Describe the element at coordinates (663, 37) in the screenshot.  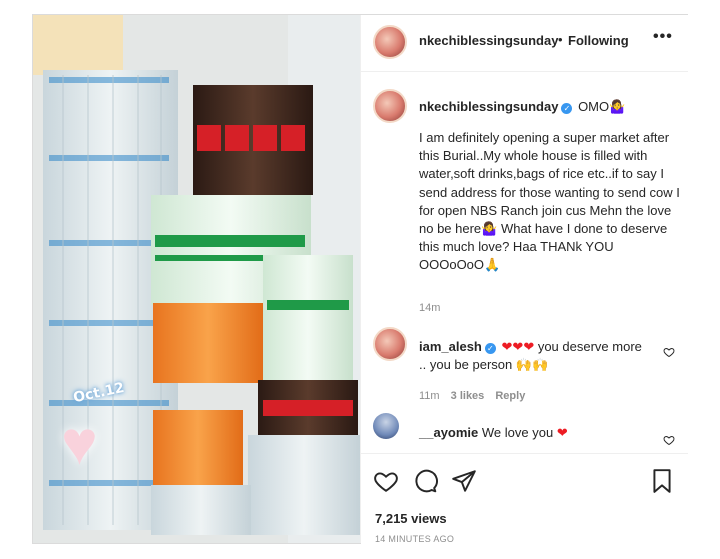
I see `more-icon: •••` at that location.